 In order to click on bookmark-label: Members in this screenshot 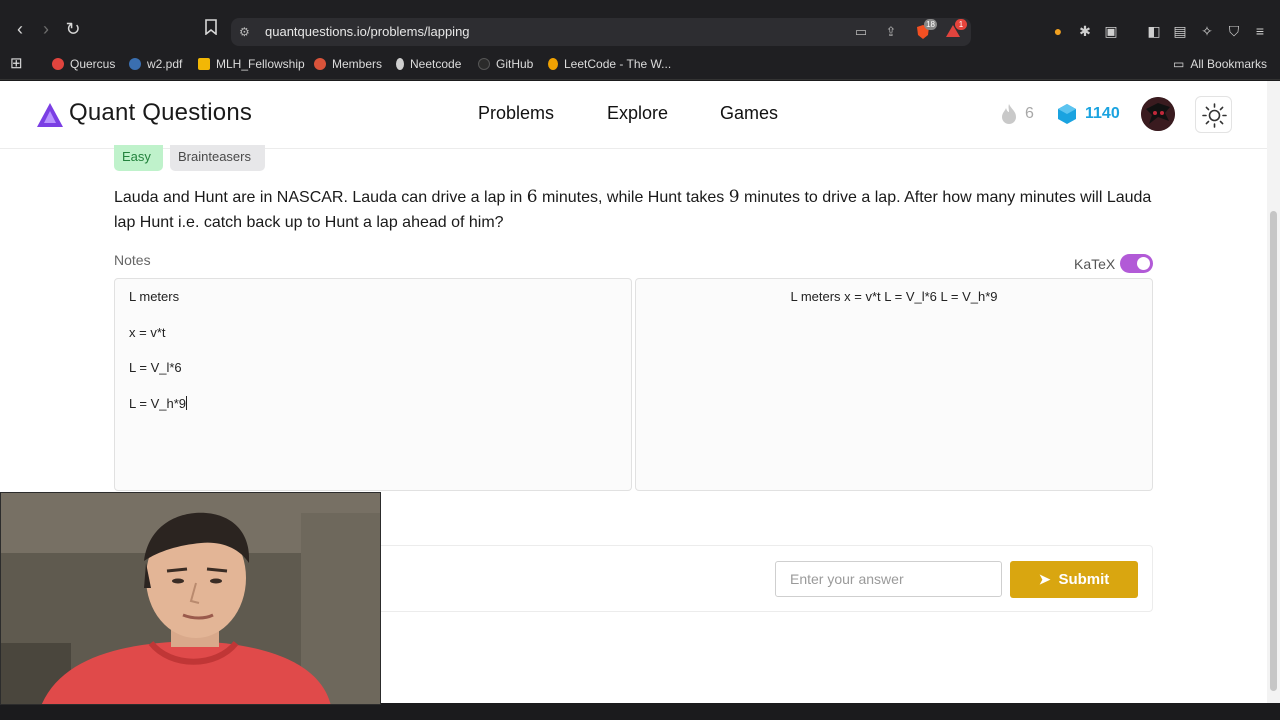, I will do `click(357, 64)`.